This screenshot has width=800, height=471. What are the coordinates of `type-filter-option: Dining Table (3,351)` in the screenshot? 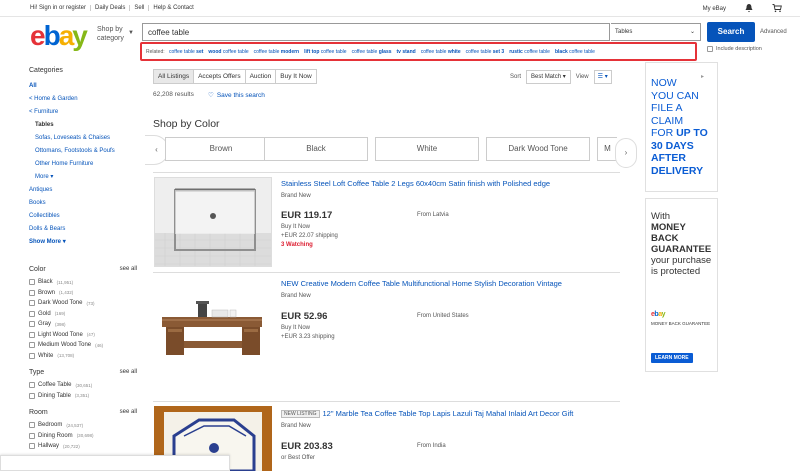 It's located at (60, 396).